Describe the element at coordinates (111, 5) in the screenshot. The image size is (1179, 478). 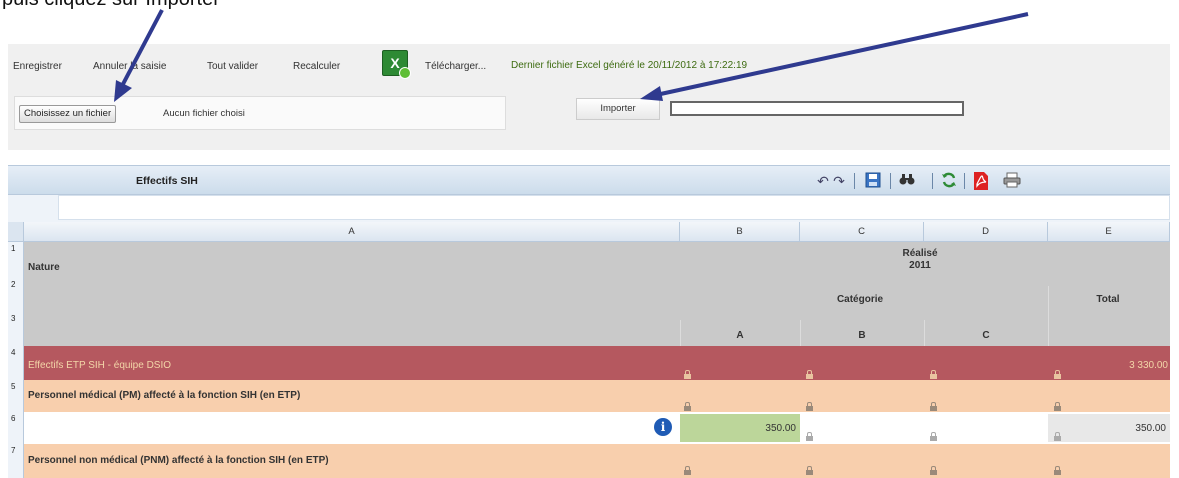
I see `instruction-caption: puis cliquez sur Importer` at that location.